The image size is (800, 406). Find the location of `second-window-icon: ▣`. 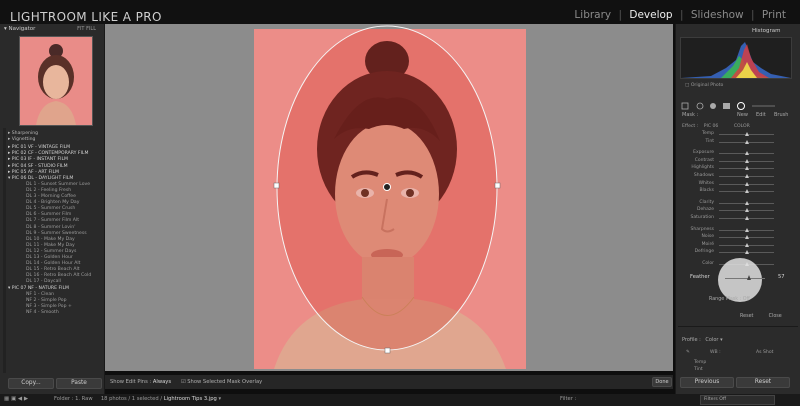

second-window-icon: ▣ is located at coordinates (13, 399).